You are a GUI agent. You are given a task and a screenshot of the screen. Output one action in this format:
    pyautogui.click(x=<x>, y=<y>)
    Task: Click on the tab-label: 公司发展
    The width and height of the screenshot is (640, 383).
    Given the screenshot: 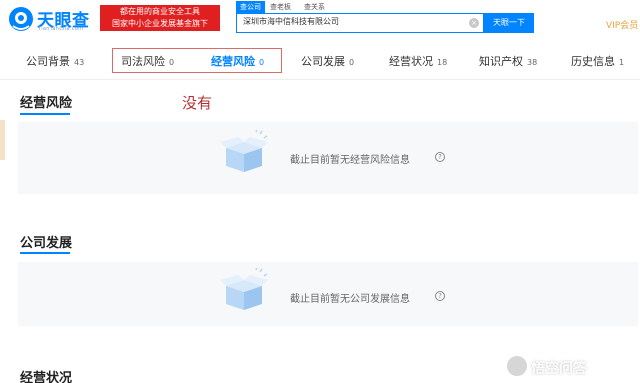 What is the action you would take?
    pyautogui.click(x=323, y=61)
    